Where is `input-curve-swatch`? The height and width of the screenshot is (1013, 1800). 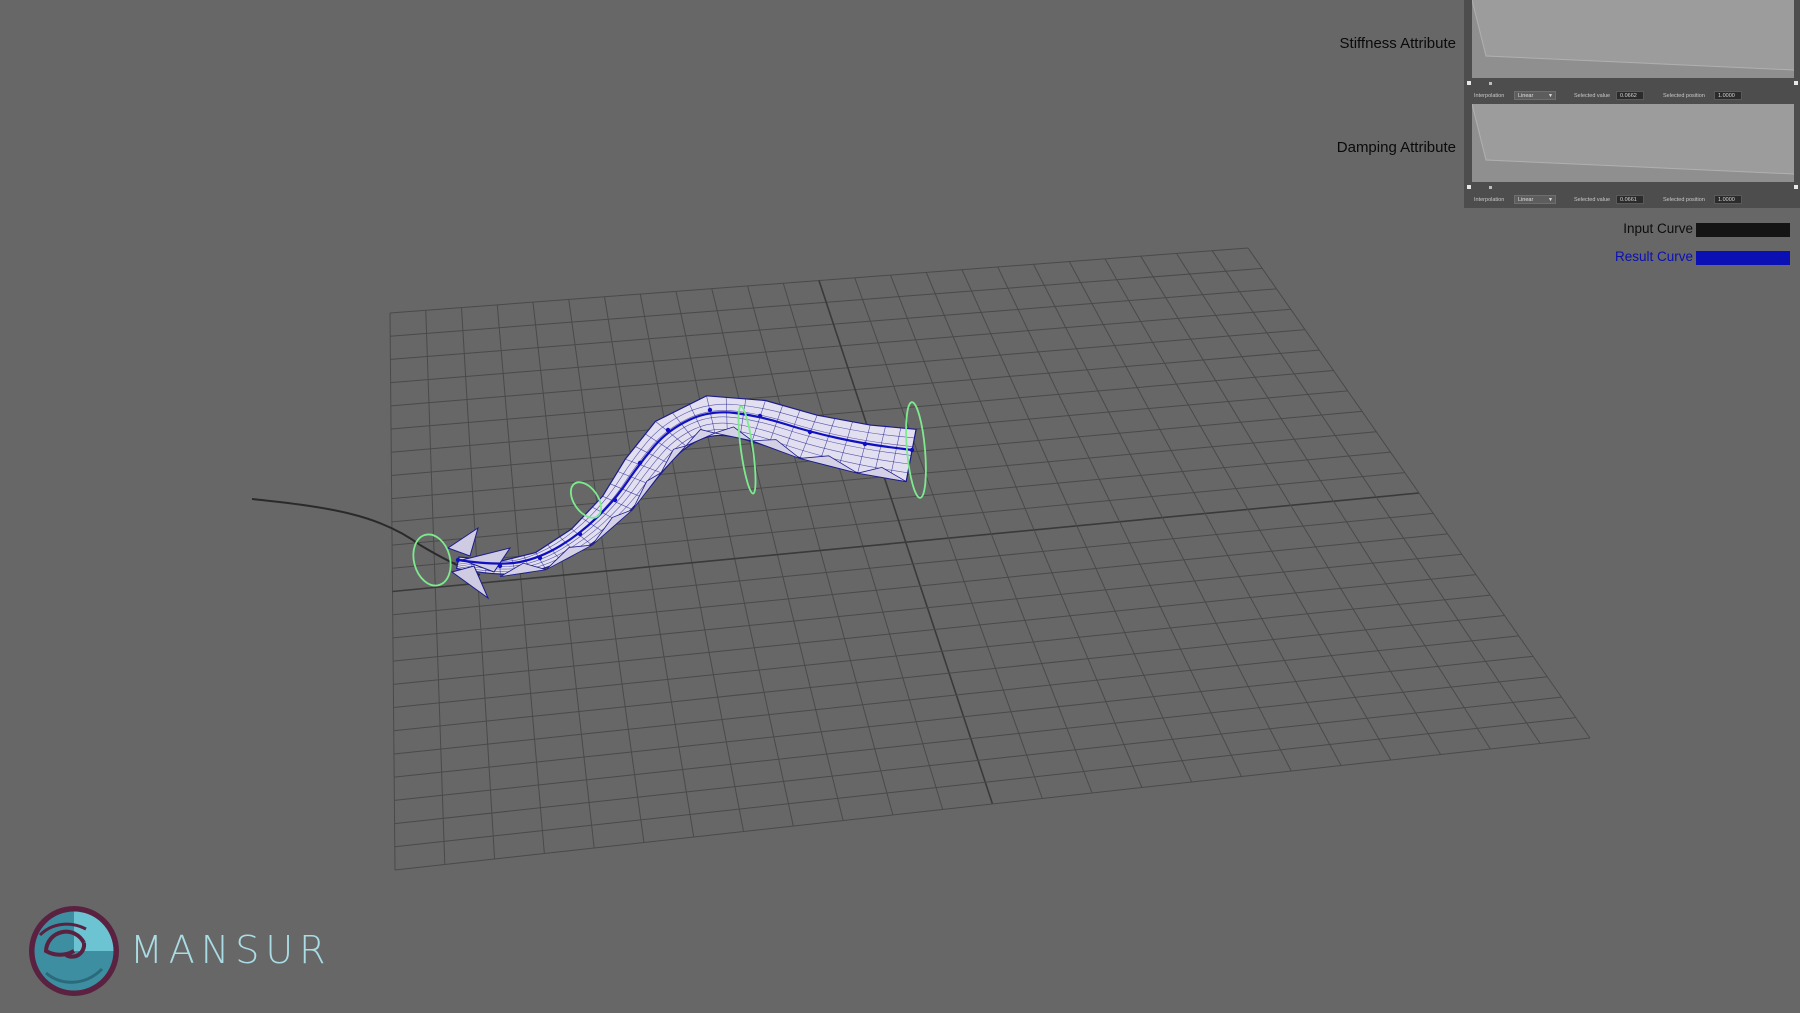
input-curve-swatch is located at coordinates (1743, 230).